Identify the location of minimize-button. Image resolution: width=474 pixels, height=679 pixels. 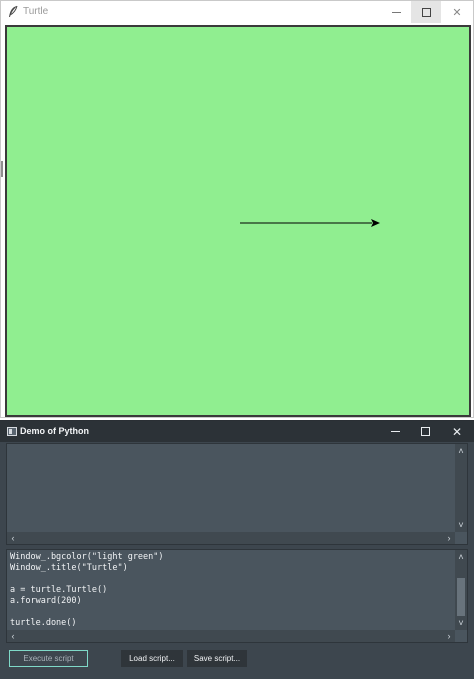
(396, 12).